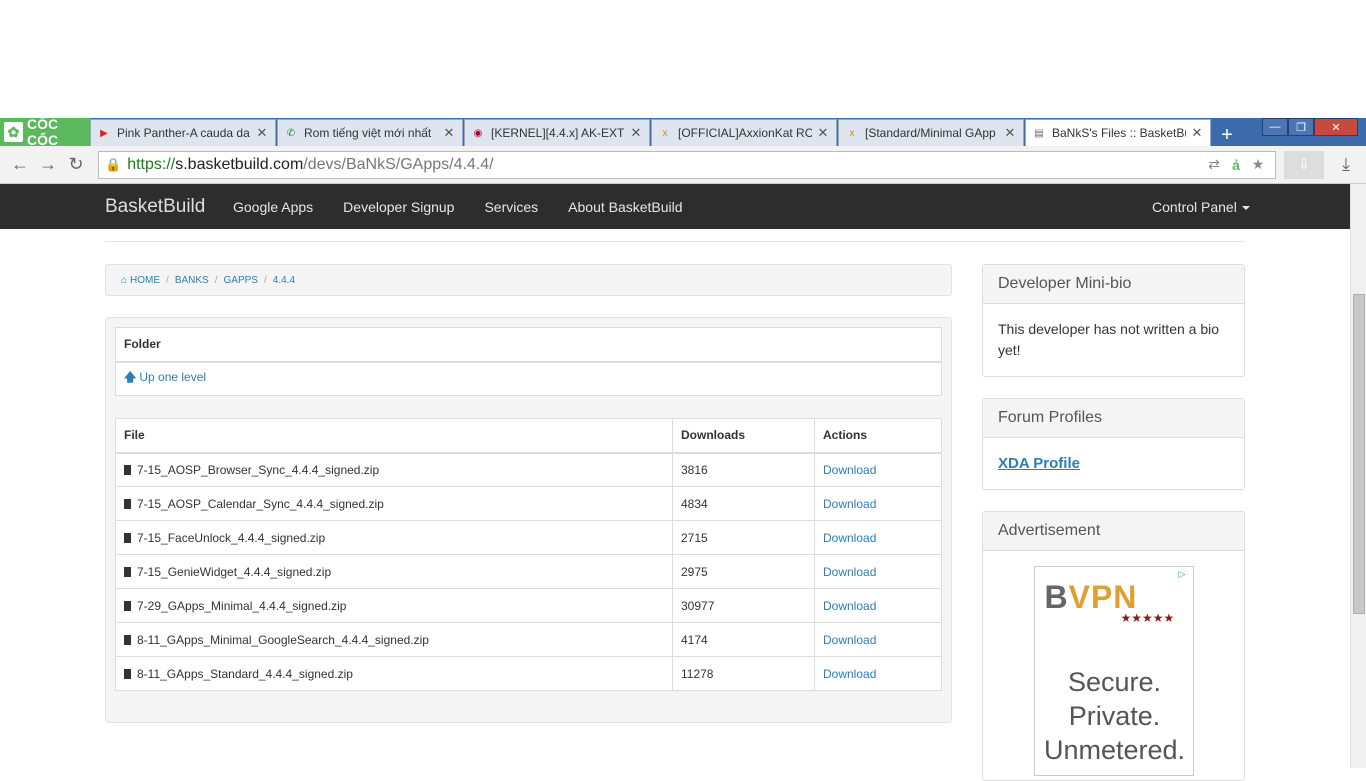 The image size is (1366, 781). I want to click on file-name: 7-15_AOSP_Browser_Sync_4.4.4_signed.zip, so click(258, 469).